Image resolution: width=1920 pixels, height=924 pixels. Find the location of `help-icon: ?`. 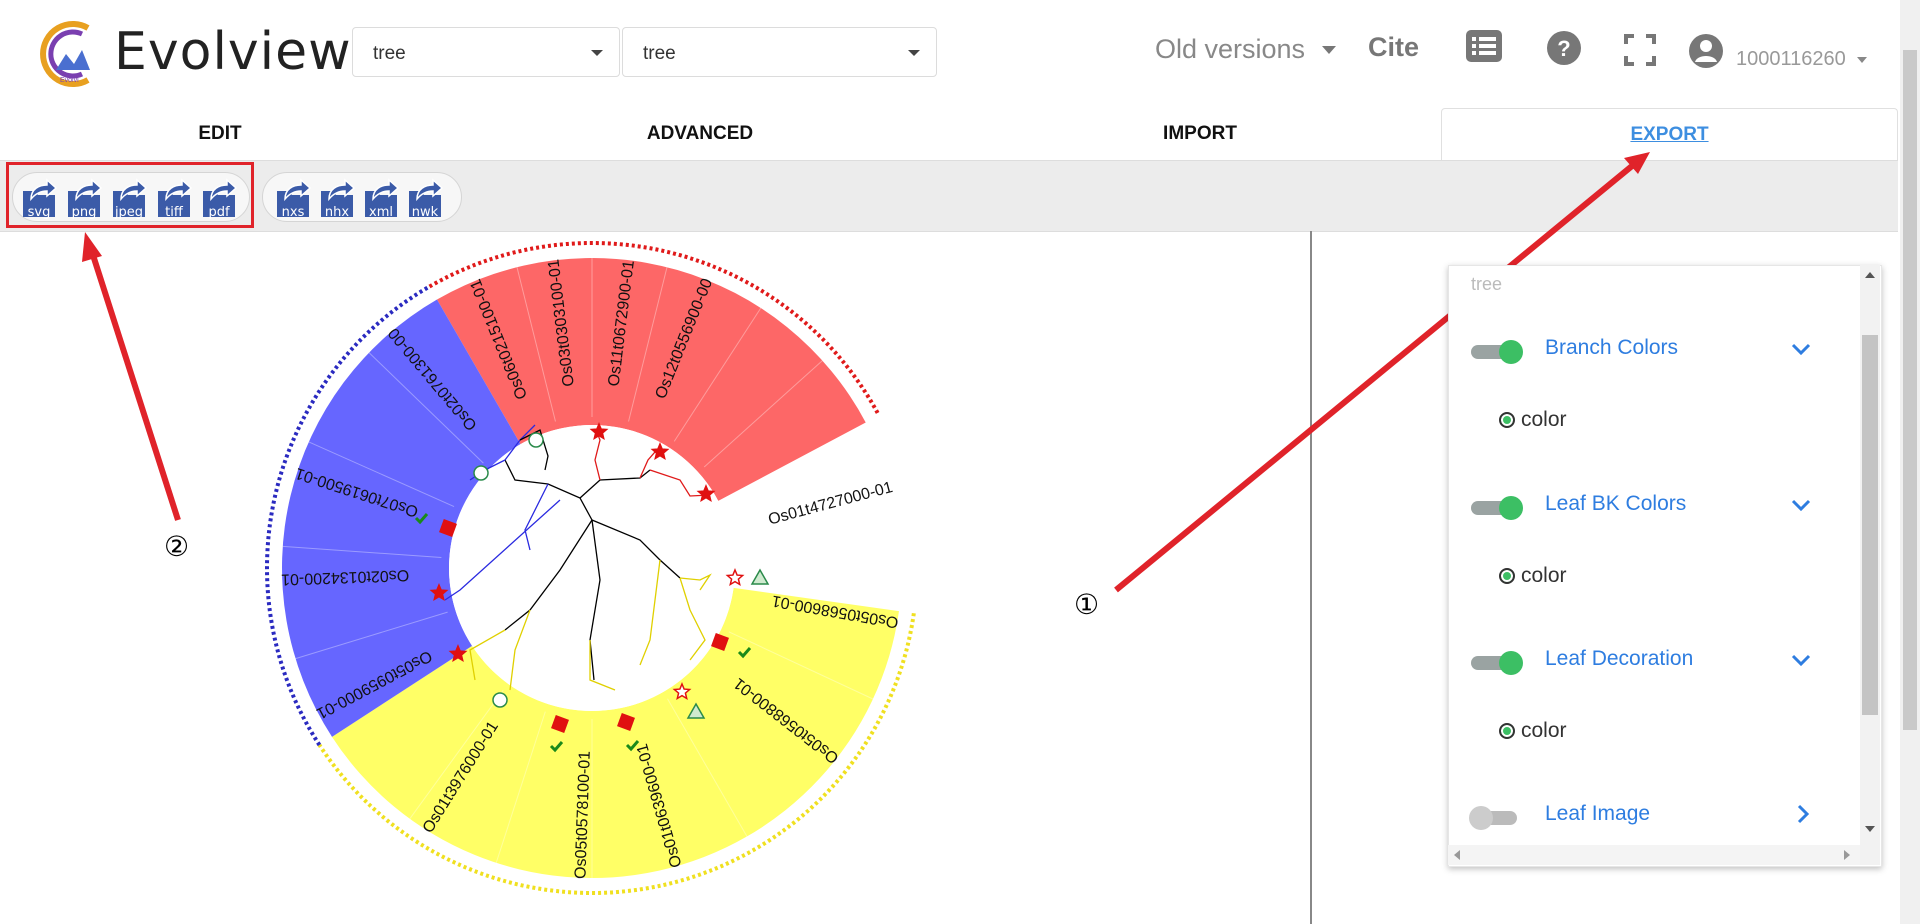

help-icon: ? is located at coordinates (1564, 48).